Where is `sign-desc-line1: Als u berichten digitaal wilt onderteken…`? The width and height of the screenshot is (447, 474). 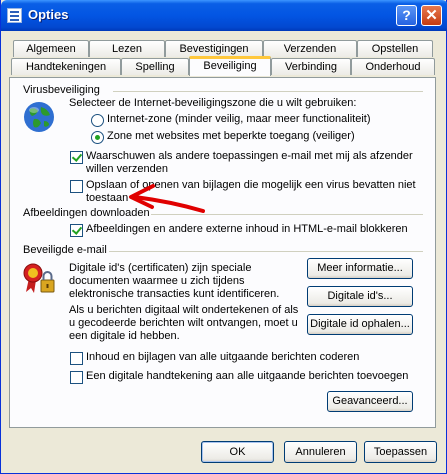
sign-desc-line1: Als u berichten digitaal wilt onderteken… is located at coordinates (184, 310).